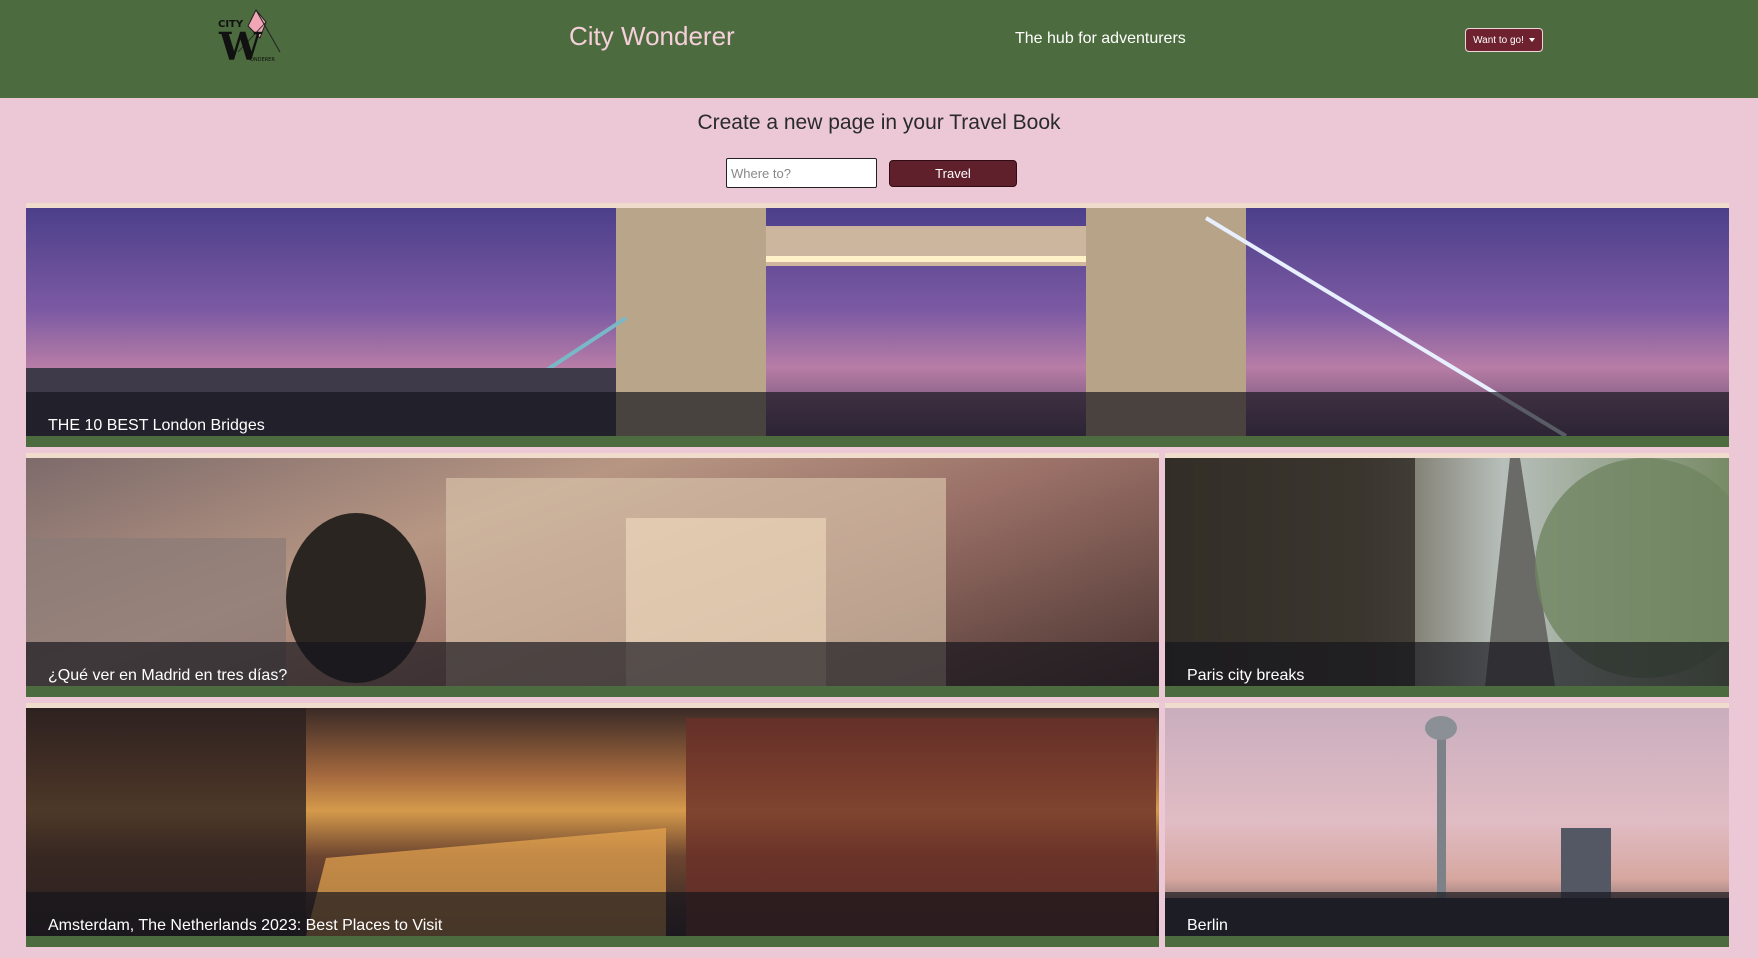 The image size is (1758, 958). Describe the element at coordinates (156, 425) in the screenshot. I see `card-caption: THE 10 BEST London Bridges` at that location.